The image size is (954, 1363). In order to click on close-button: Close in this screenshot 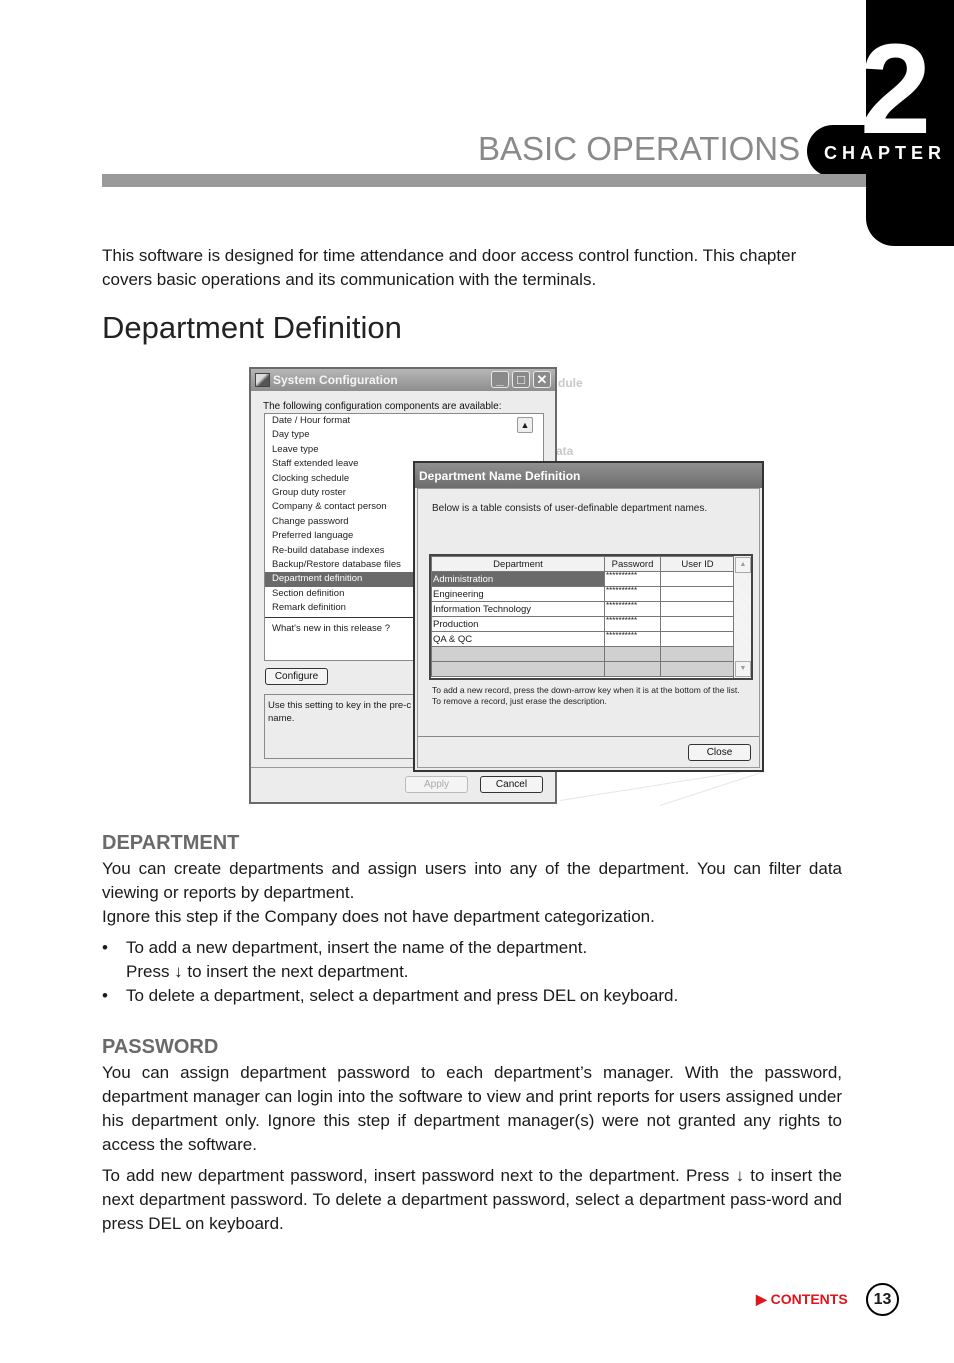, I will do `click(719, 752)`.